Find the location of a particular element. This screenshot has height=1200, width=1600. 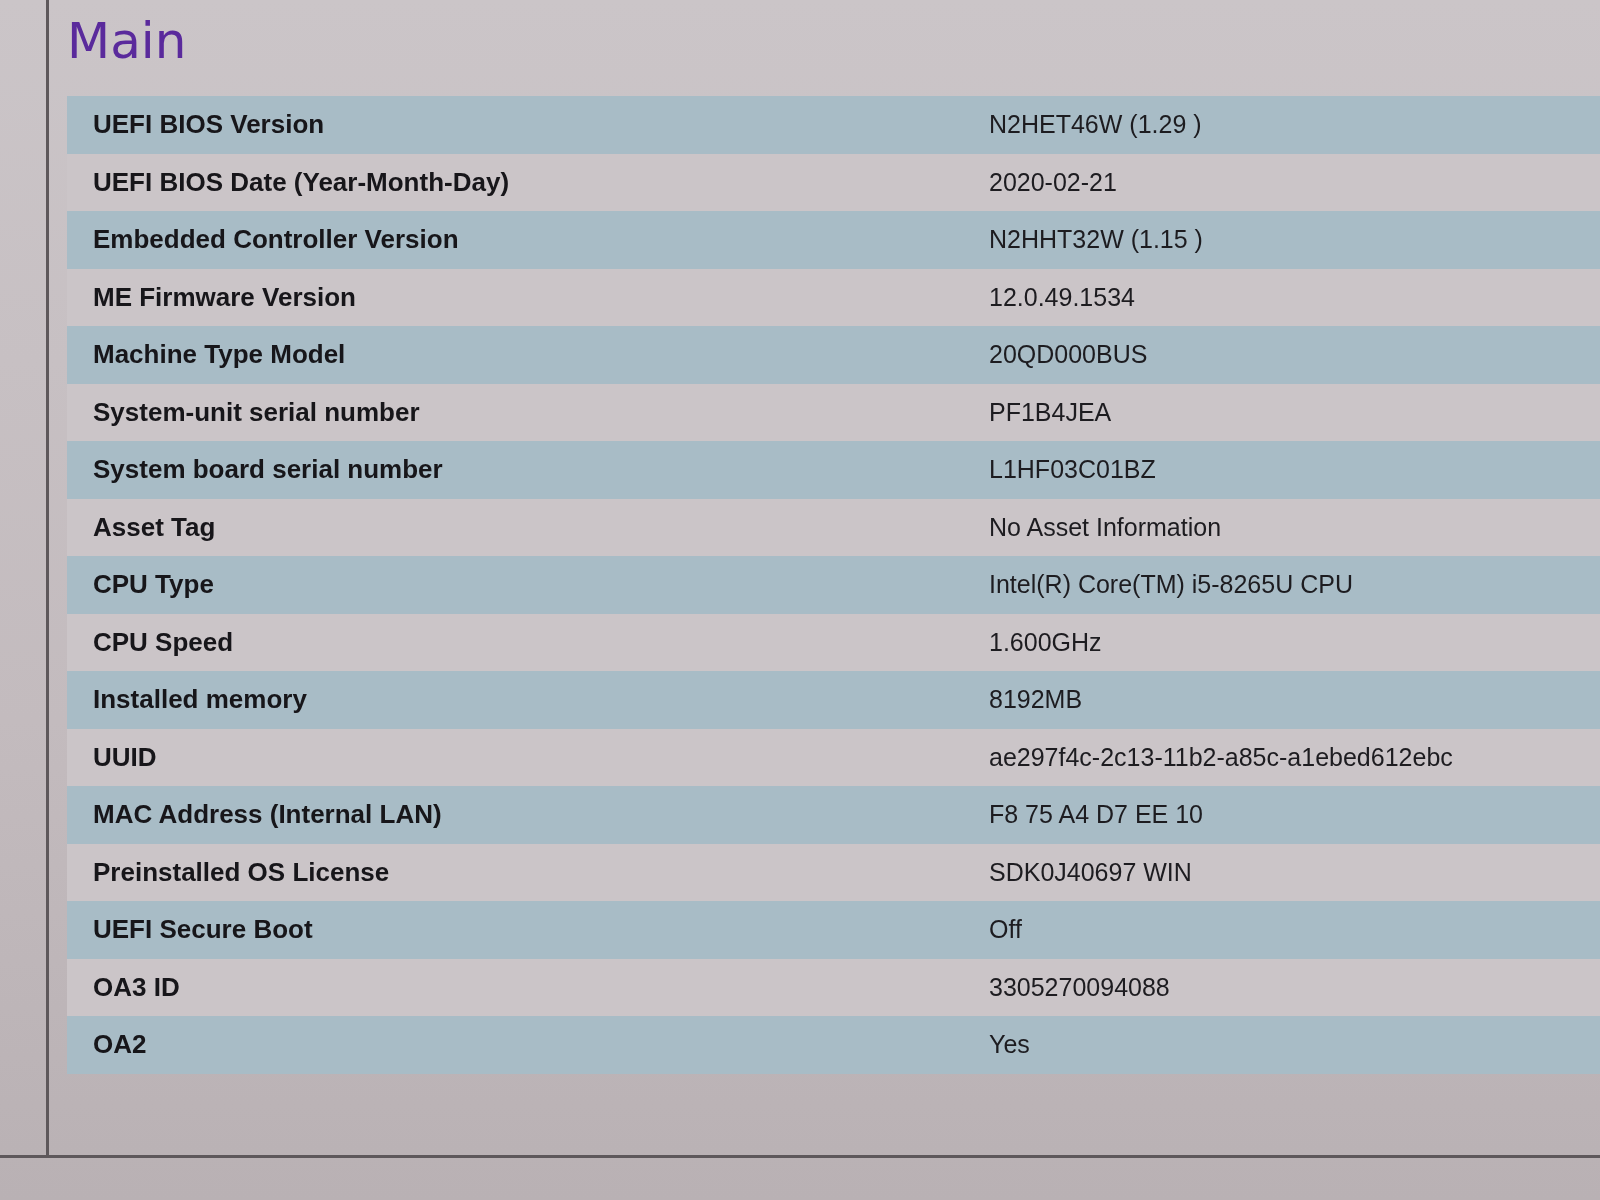

row-value: 3305270094088 is located at coordinates (1079, 987).